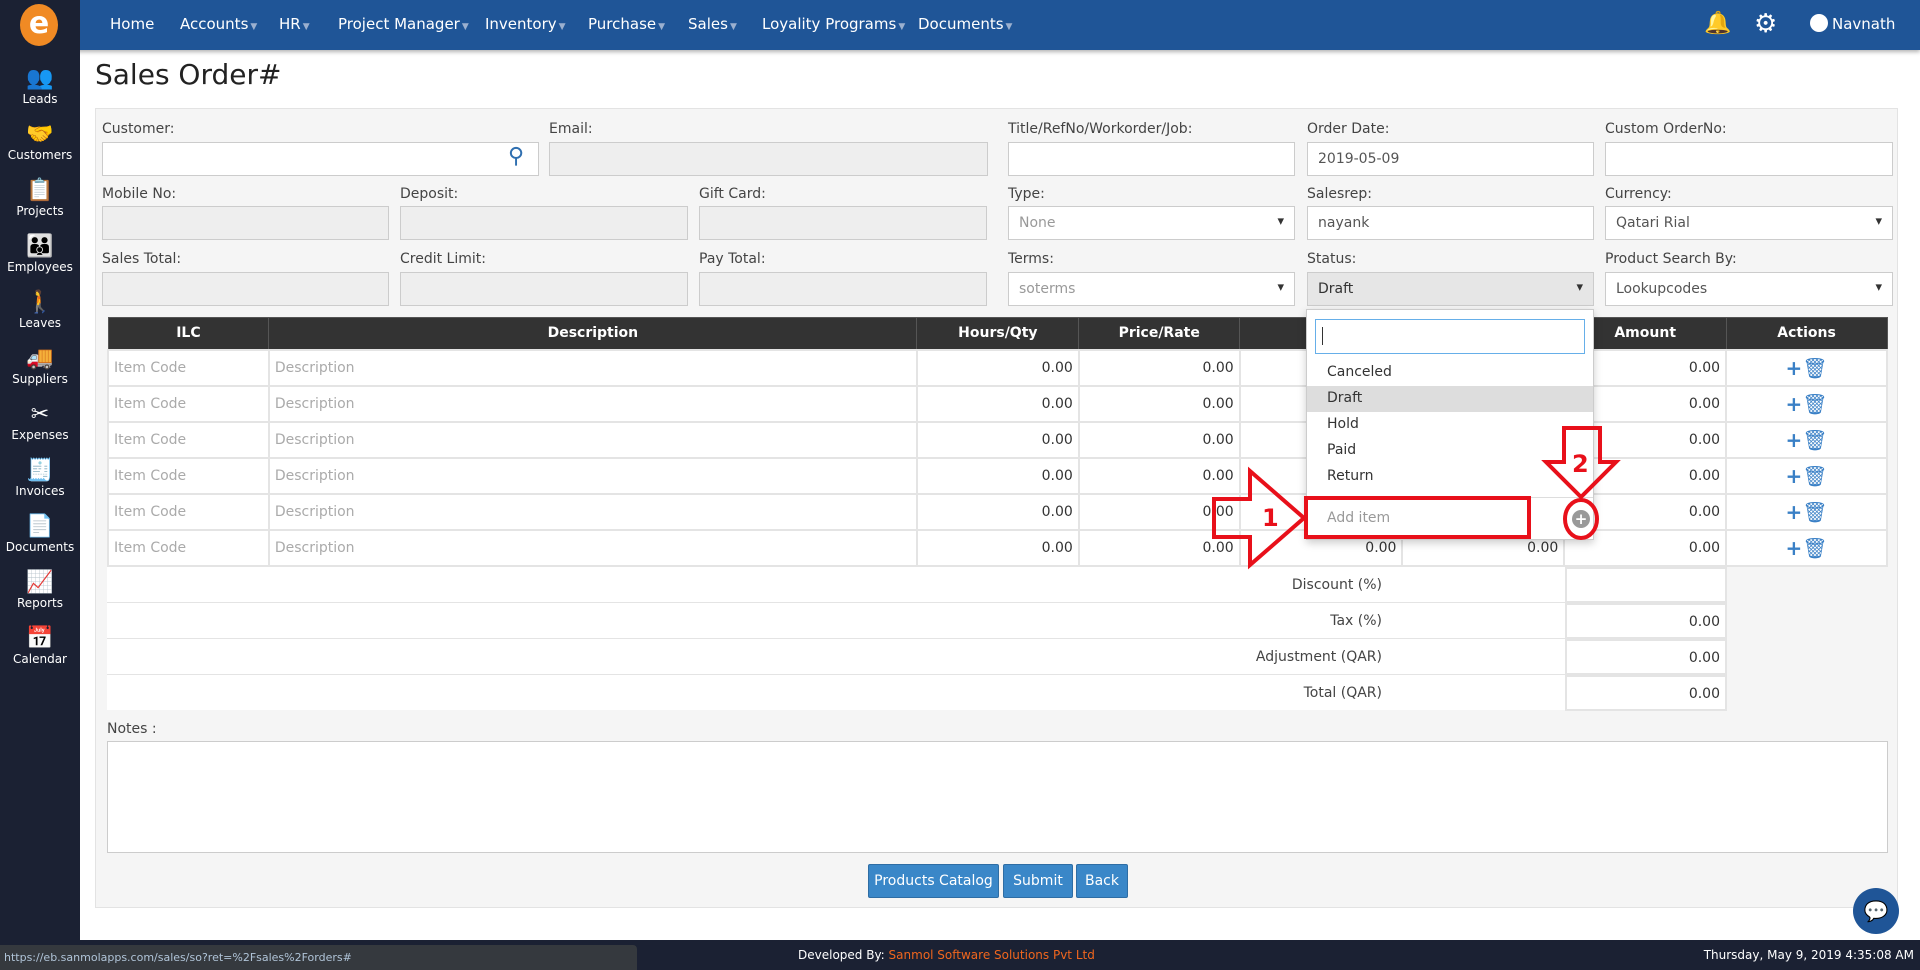 Image resolution: width=1920 pixels, height=970 pixels. I want to click on user-menu: Navnath, so click(1852, 23).